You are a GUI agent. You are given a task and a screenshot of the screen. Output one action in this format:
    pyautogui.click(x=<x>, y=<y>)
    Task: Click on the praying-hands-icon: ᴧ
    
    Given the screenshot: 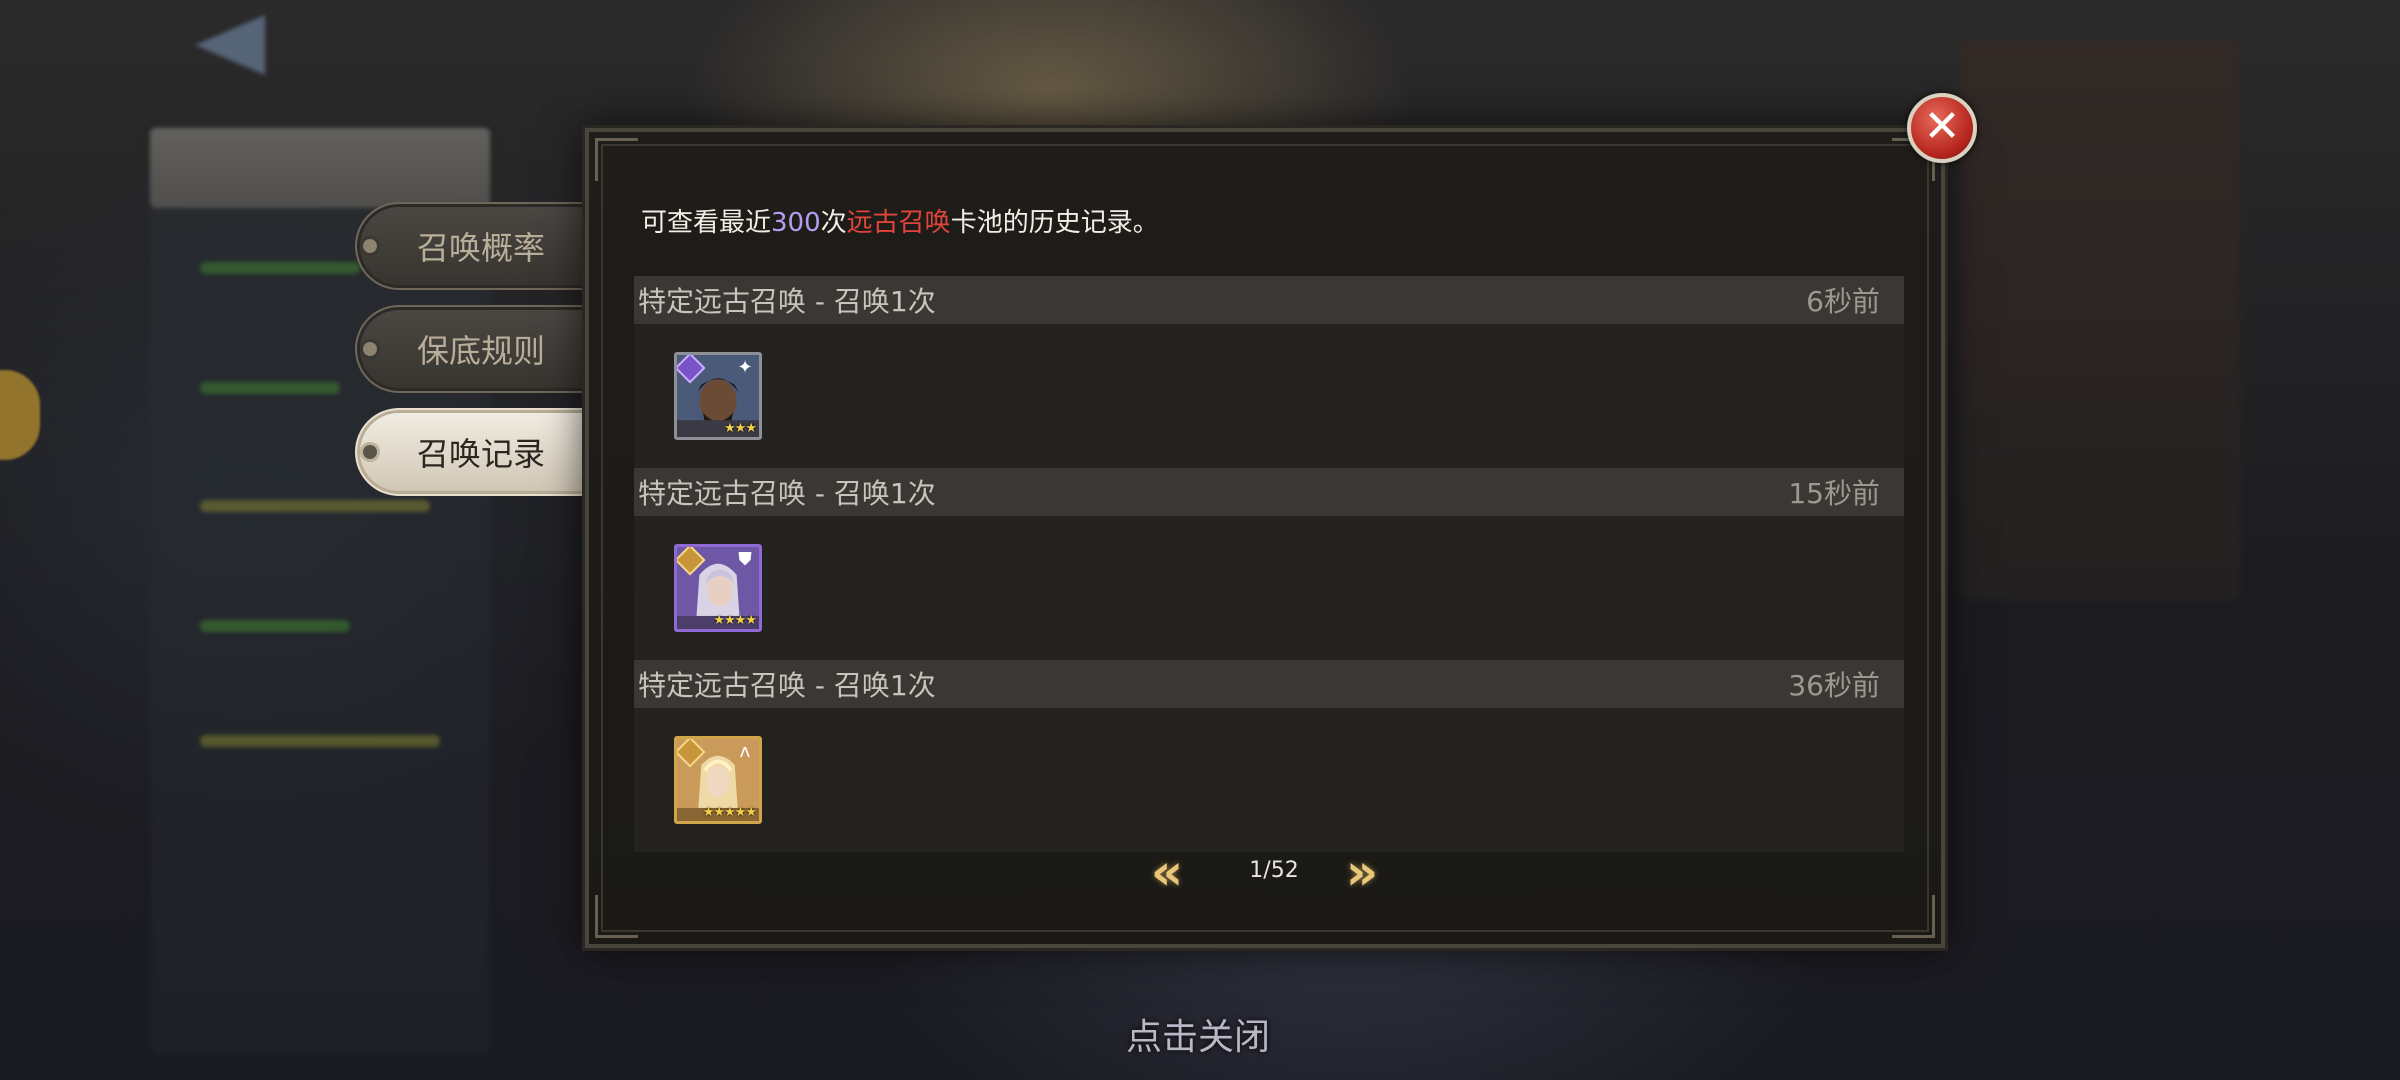 What is the action you would take?
    pyautogui.click(x=745, y=751)
    